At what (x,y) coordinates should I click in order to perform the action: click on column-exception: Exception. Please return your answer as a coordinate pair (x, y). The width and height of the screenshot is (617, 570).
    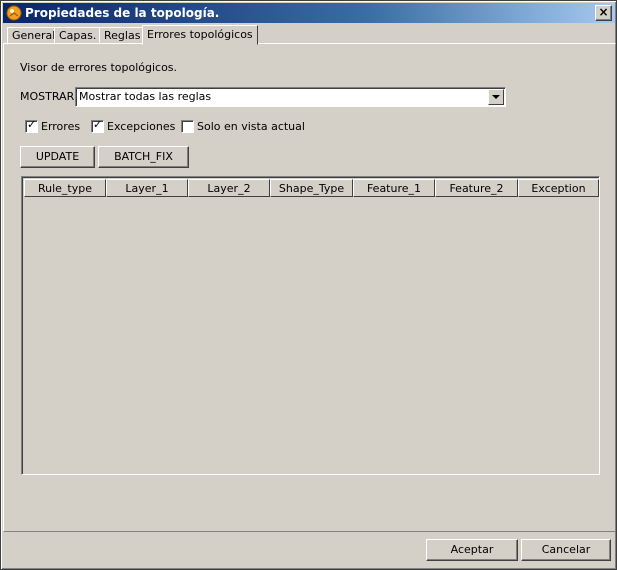
    Looking at the image, I should click on (558, 188).